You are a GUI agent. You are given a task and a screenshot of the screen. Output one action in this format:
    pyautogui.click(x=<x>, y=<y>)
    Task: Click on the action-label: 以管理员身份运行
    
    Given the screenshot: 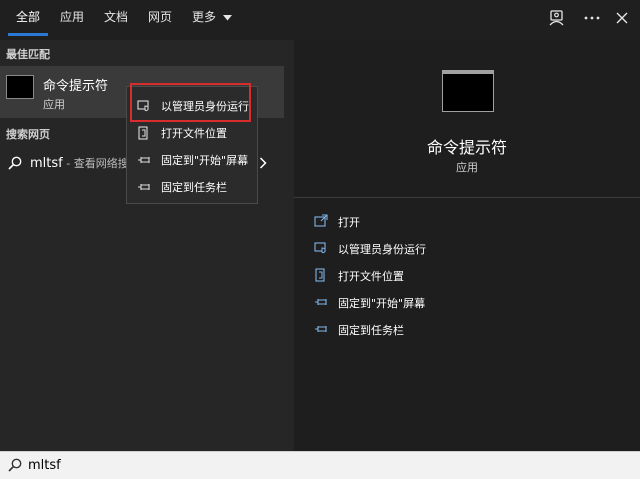 What is the action you would take?
    pyautogui.click(x=382, y=249)
    